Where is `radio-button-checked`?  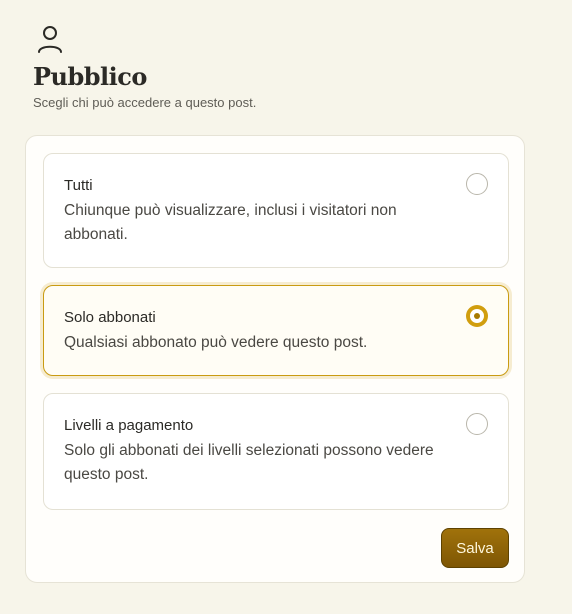 radio-button-checked is located at coordinates (477, 316).